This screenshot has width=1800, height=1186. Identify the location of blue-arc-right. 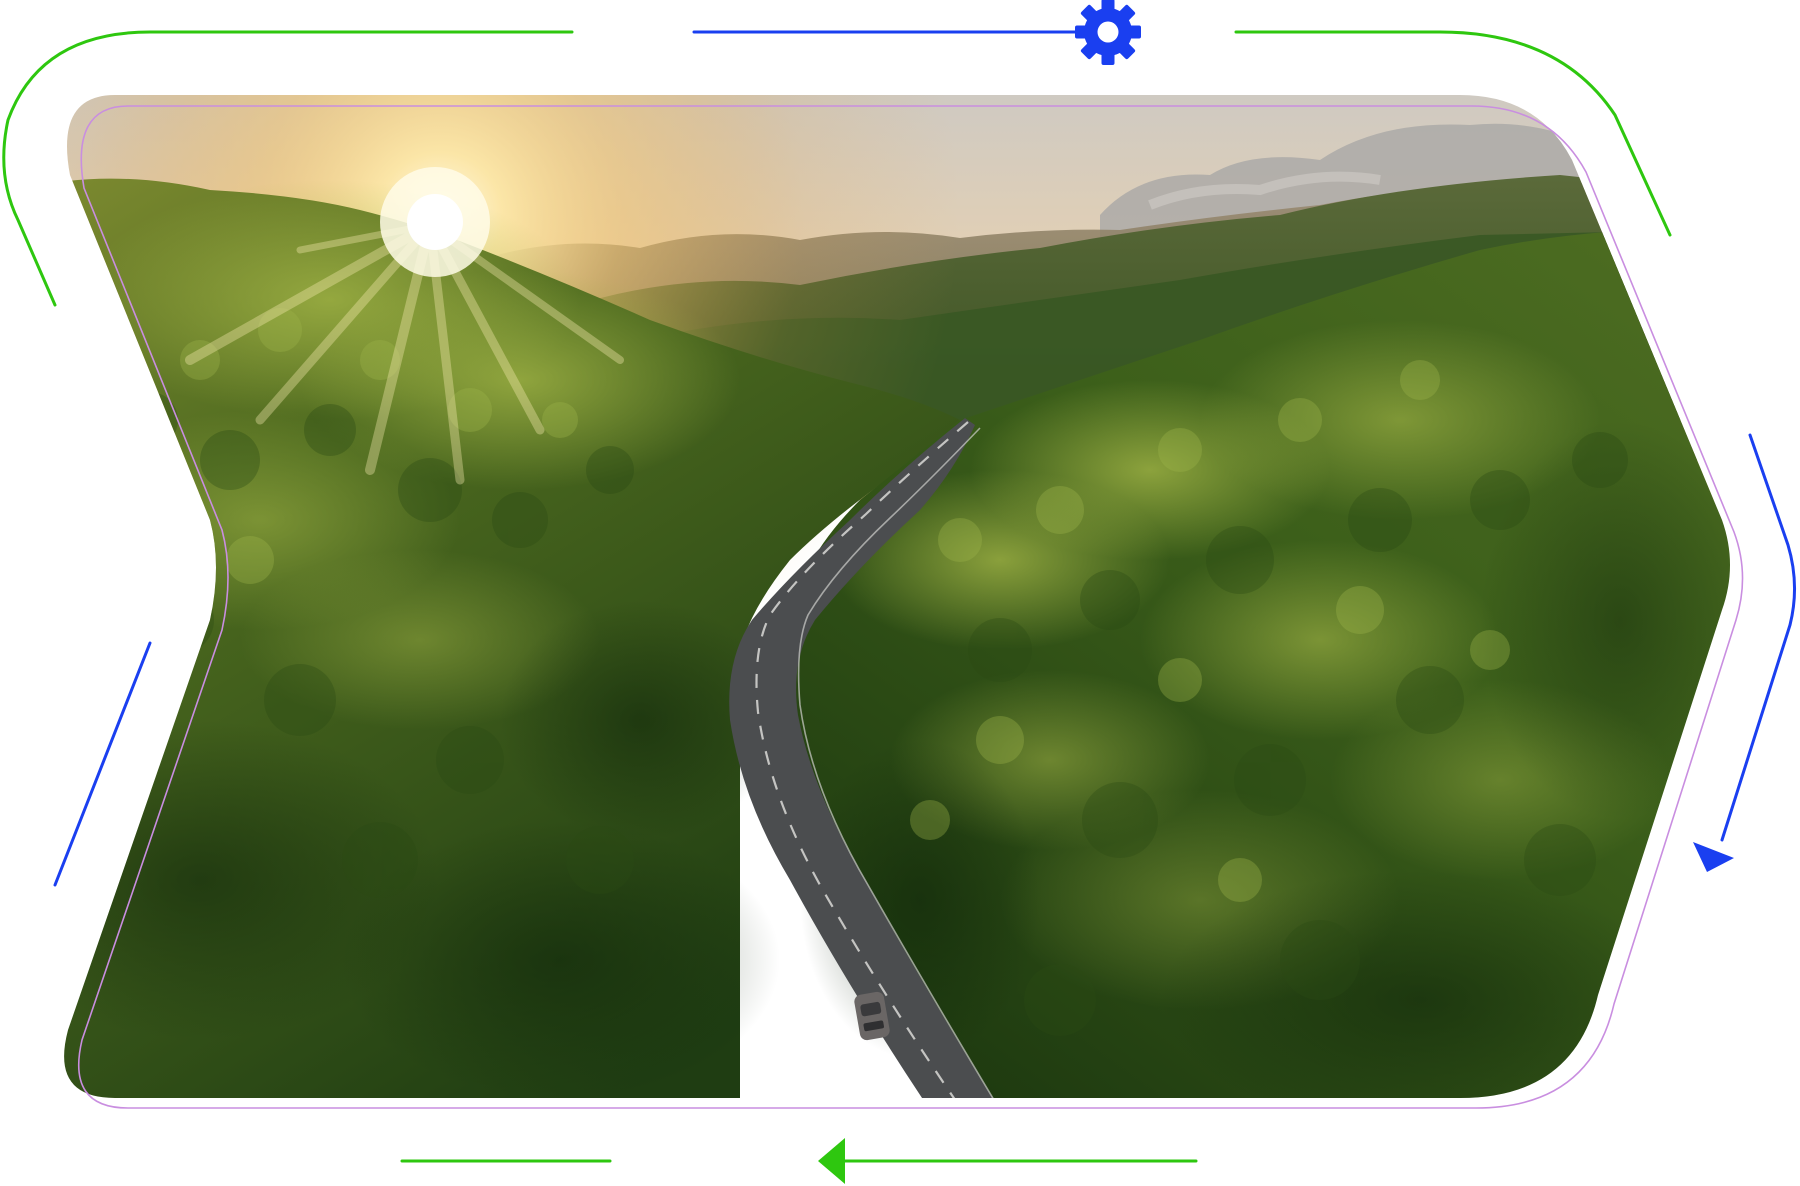
(1758, 637).